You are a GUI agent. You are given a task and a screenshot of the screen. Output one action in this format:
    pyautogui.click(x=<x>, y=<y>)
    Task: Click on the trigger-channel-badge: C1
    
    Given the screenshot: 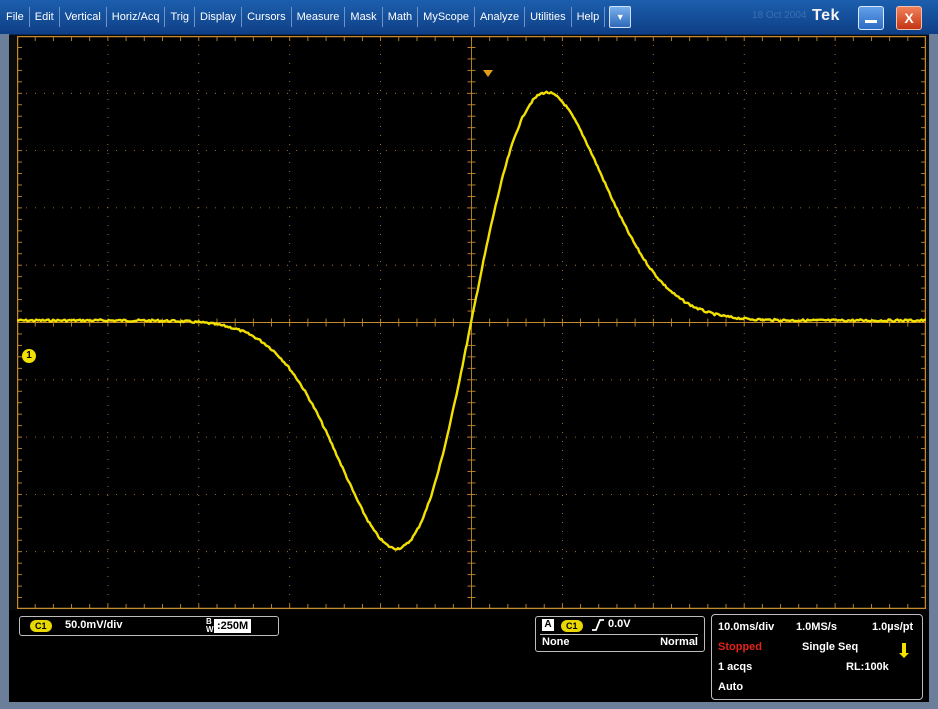 What is the action you would take?
    pyautogui.click(x=572, y=626)
    